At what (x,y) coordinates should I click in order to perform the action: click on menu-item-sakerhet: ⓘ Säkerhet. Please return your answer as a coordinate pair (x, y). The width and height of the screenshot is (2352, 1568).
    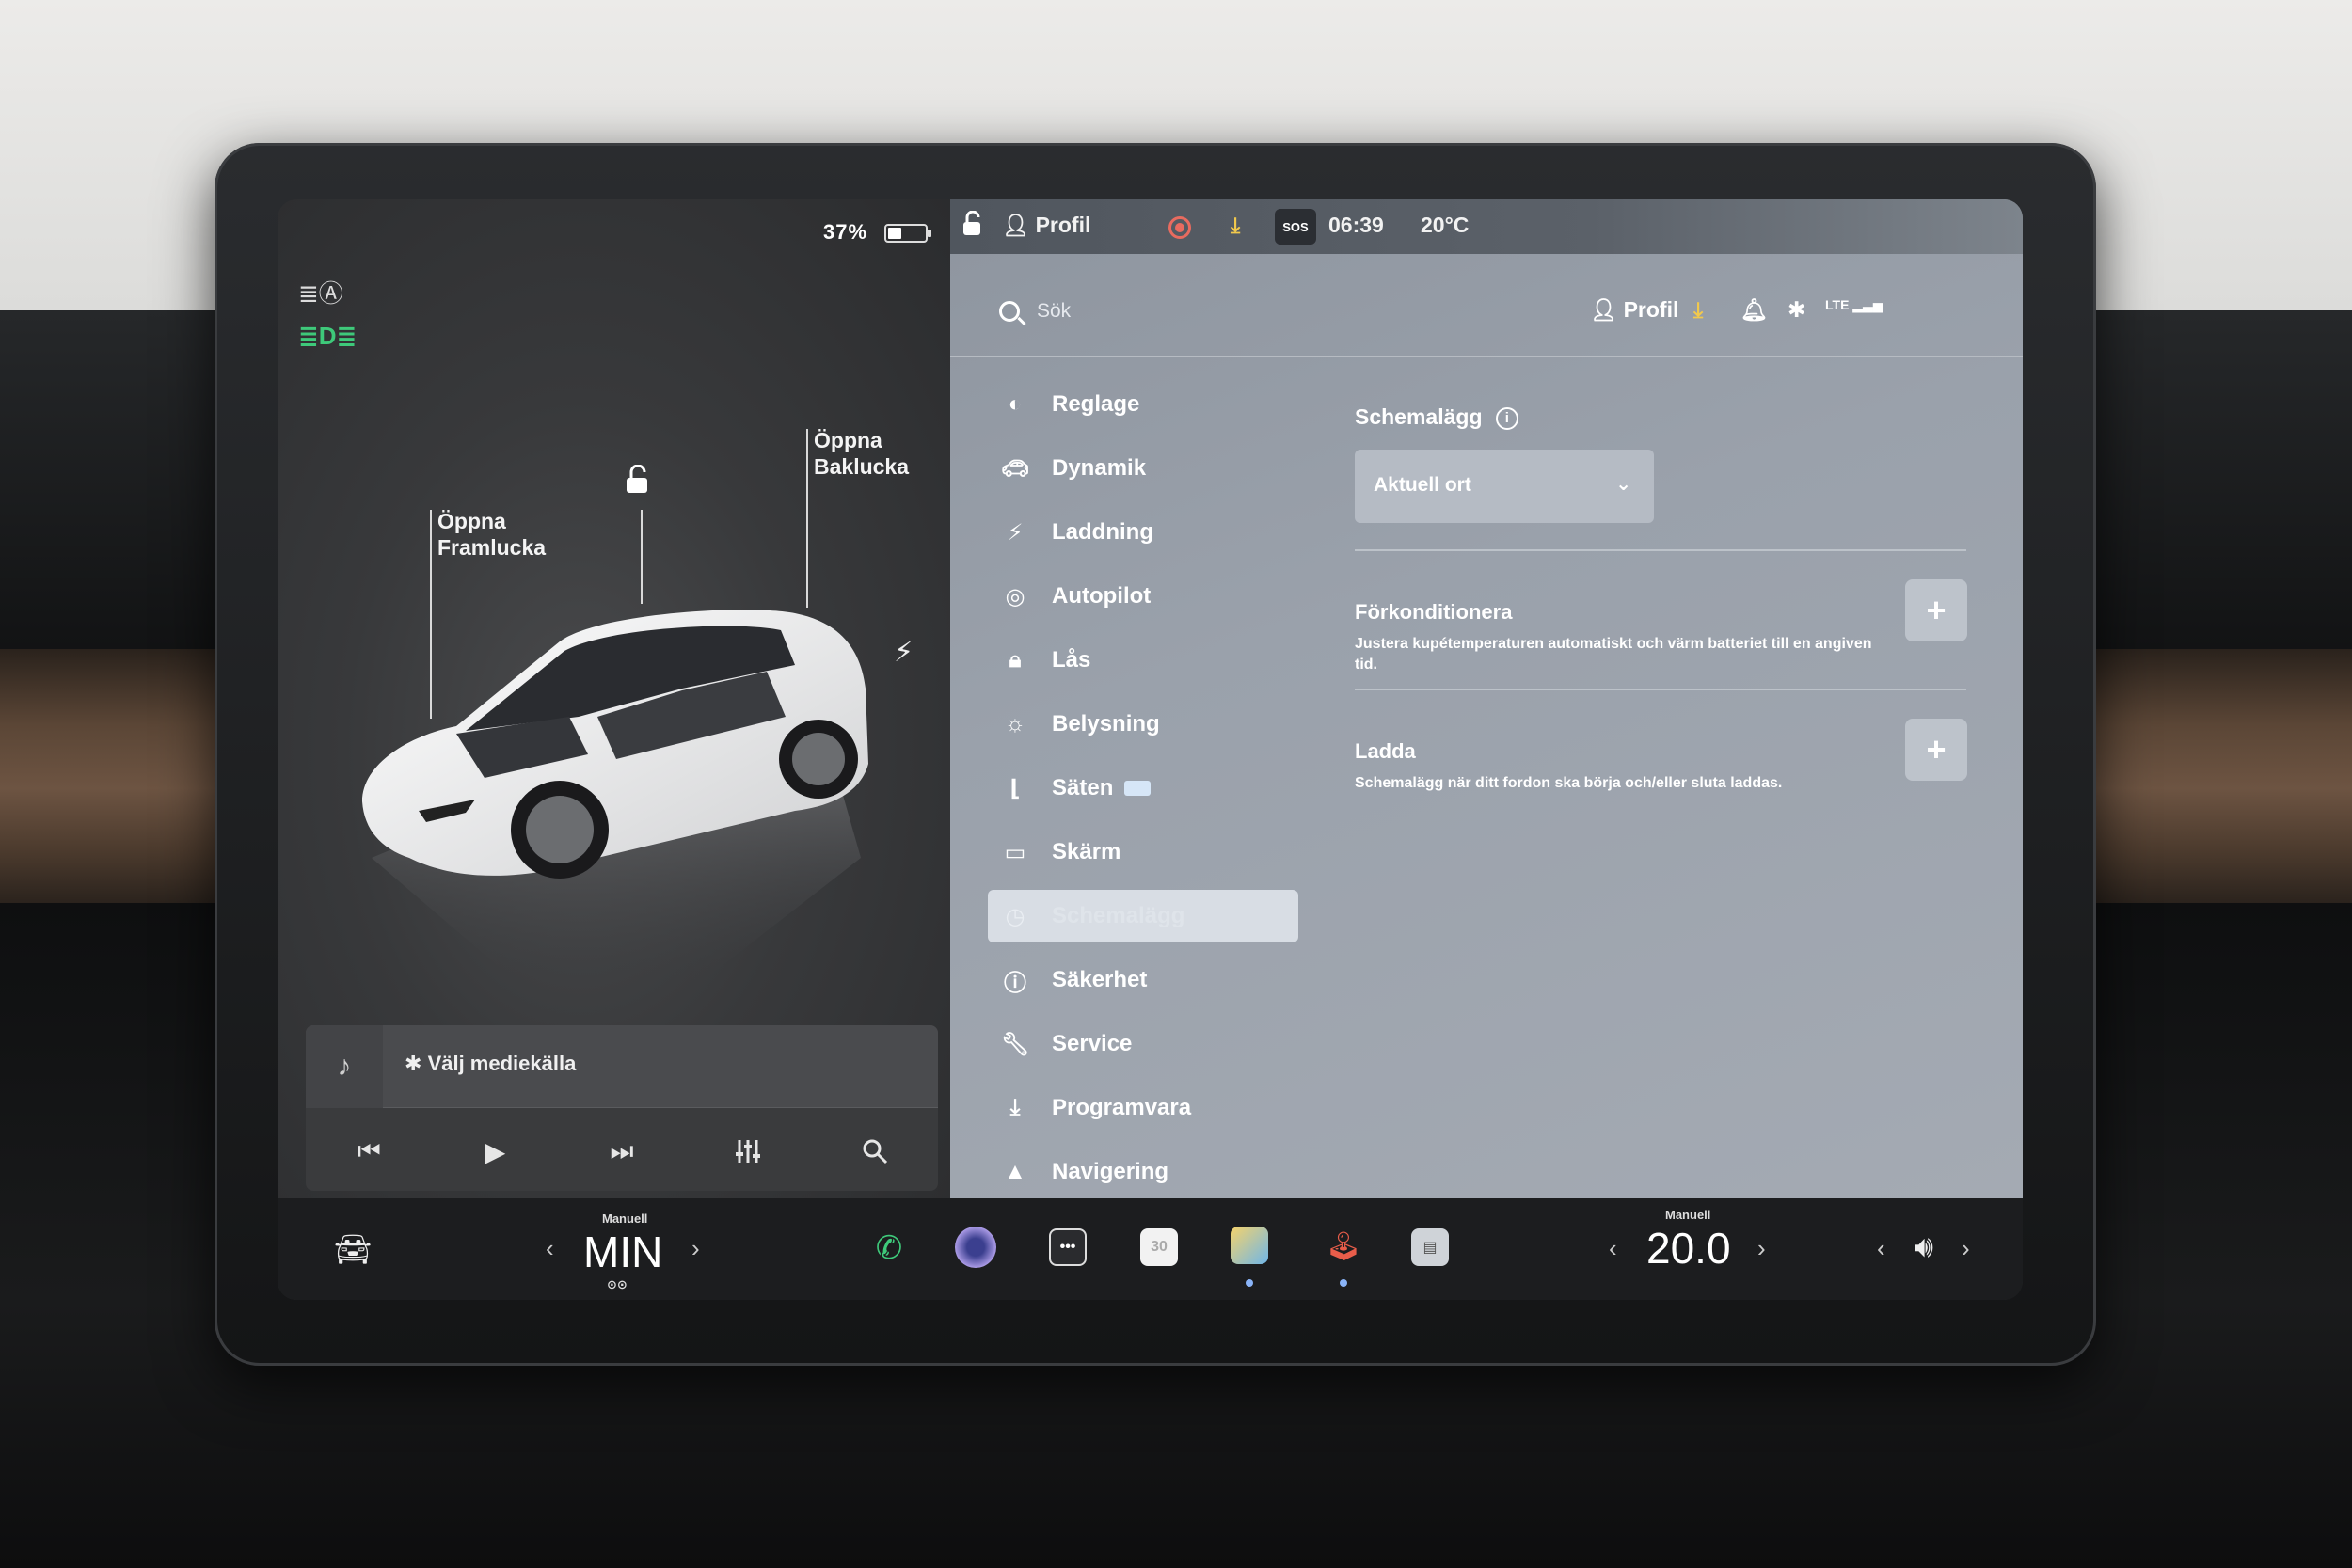
    Looking at the image, I should click on (1143, 980).